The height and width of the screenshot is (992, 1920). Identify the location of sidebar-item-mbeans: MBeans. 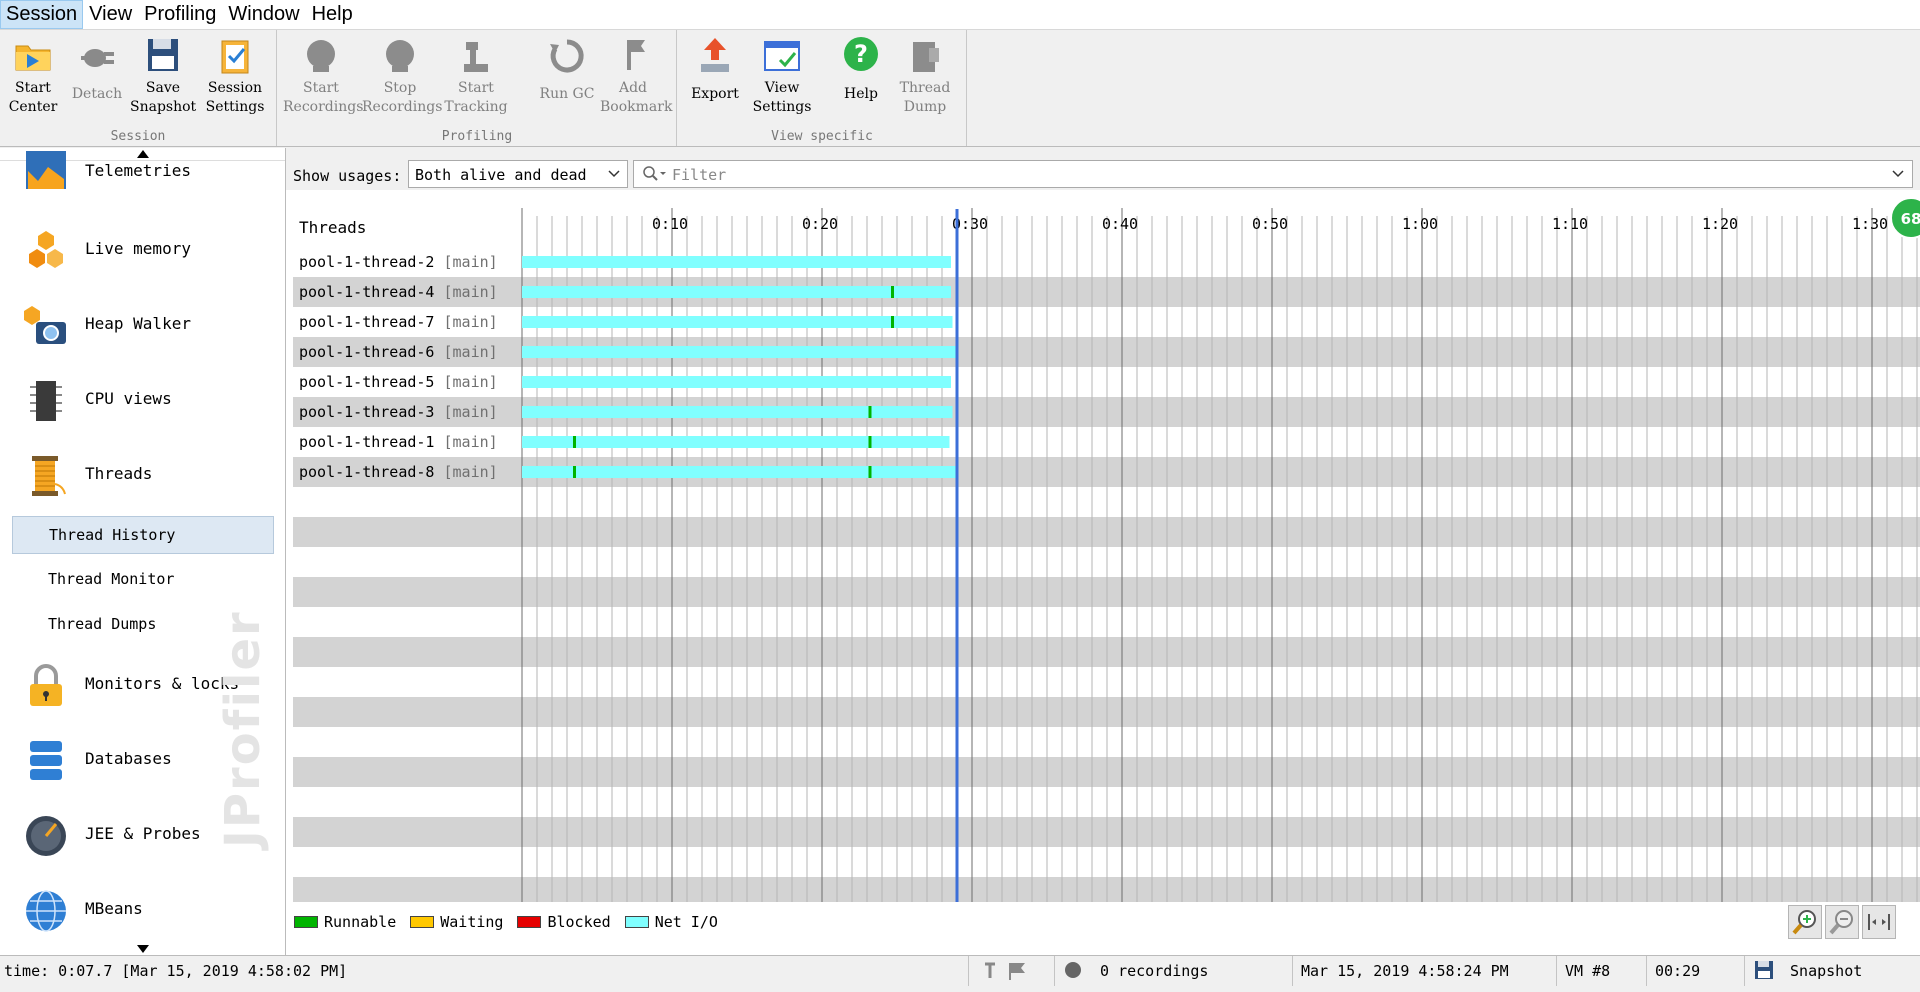
(142, 911).